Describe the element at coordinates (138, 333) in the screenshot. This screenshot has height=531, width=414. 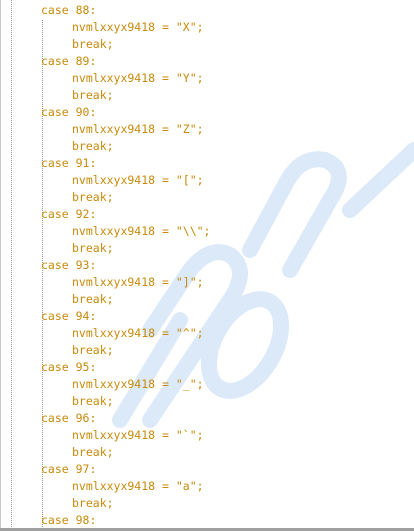
I see `assignment-statement: nvmlxxyx9418 = "^";` at that location.